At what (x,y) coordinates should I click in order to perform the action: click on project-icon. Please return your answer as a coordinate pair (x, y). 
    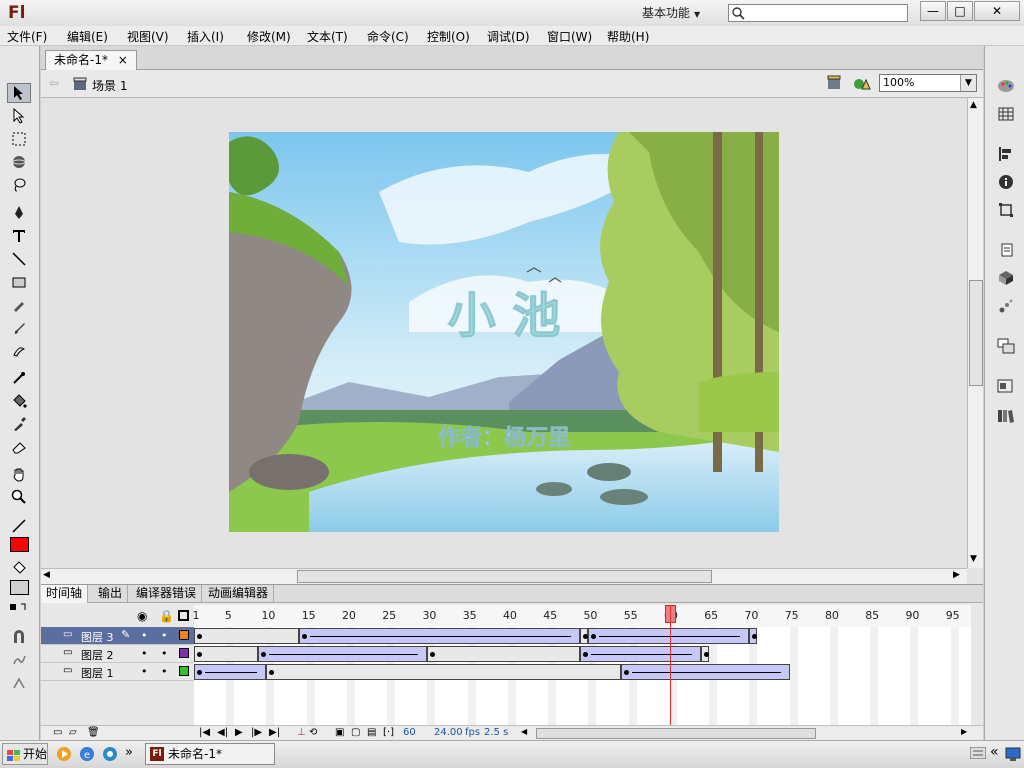
    Looking at the image, I should click on (1006, 386).